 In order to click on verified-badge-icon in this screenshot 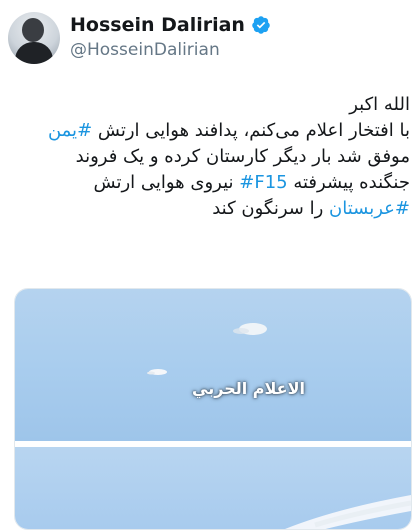, I will do `click(261, 25)`.